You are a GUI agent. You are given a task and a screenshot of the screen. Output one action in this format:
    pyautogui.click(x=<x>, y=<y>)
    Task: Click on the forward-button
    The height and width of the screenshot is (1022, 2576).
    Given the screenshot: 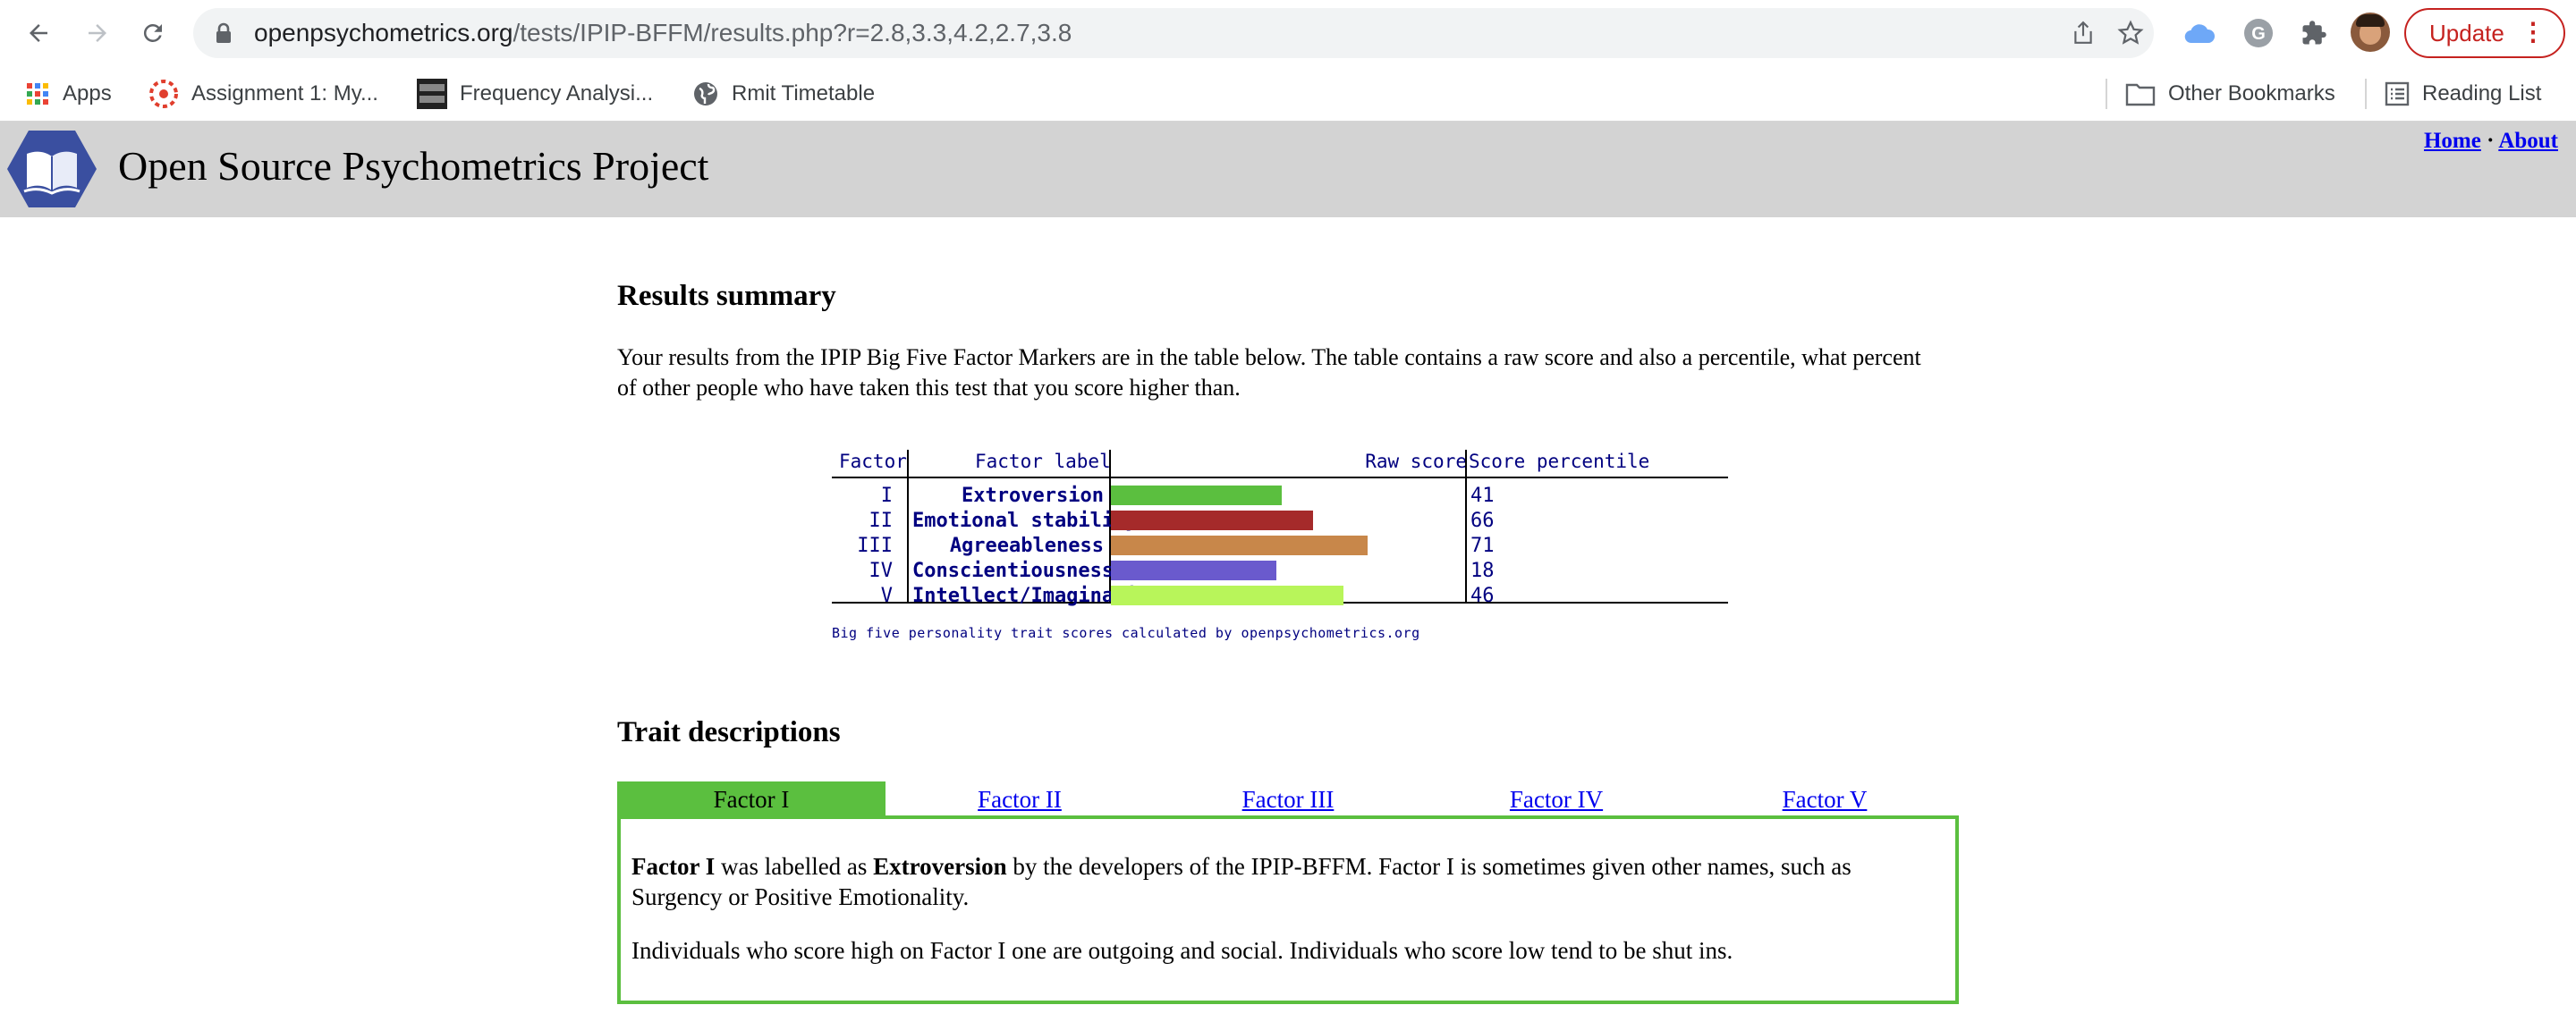 What is the action you would take?
    pyautogui.click(x=97, y=33)
    